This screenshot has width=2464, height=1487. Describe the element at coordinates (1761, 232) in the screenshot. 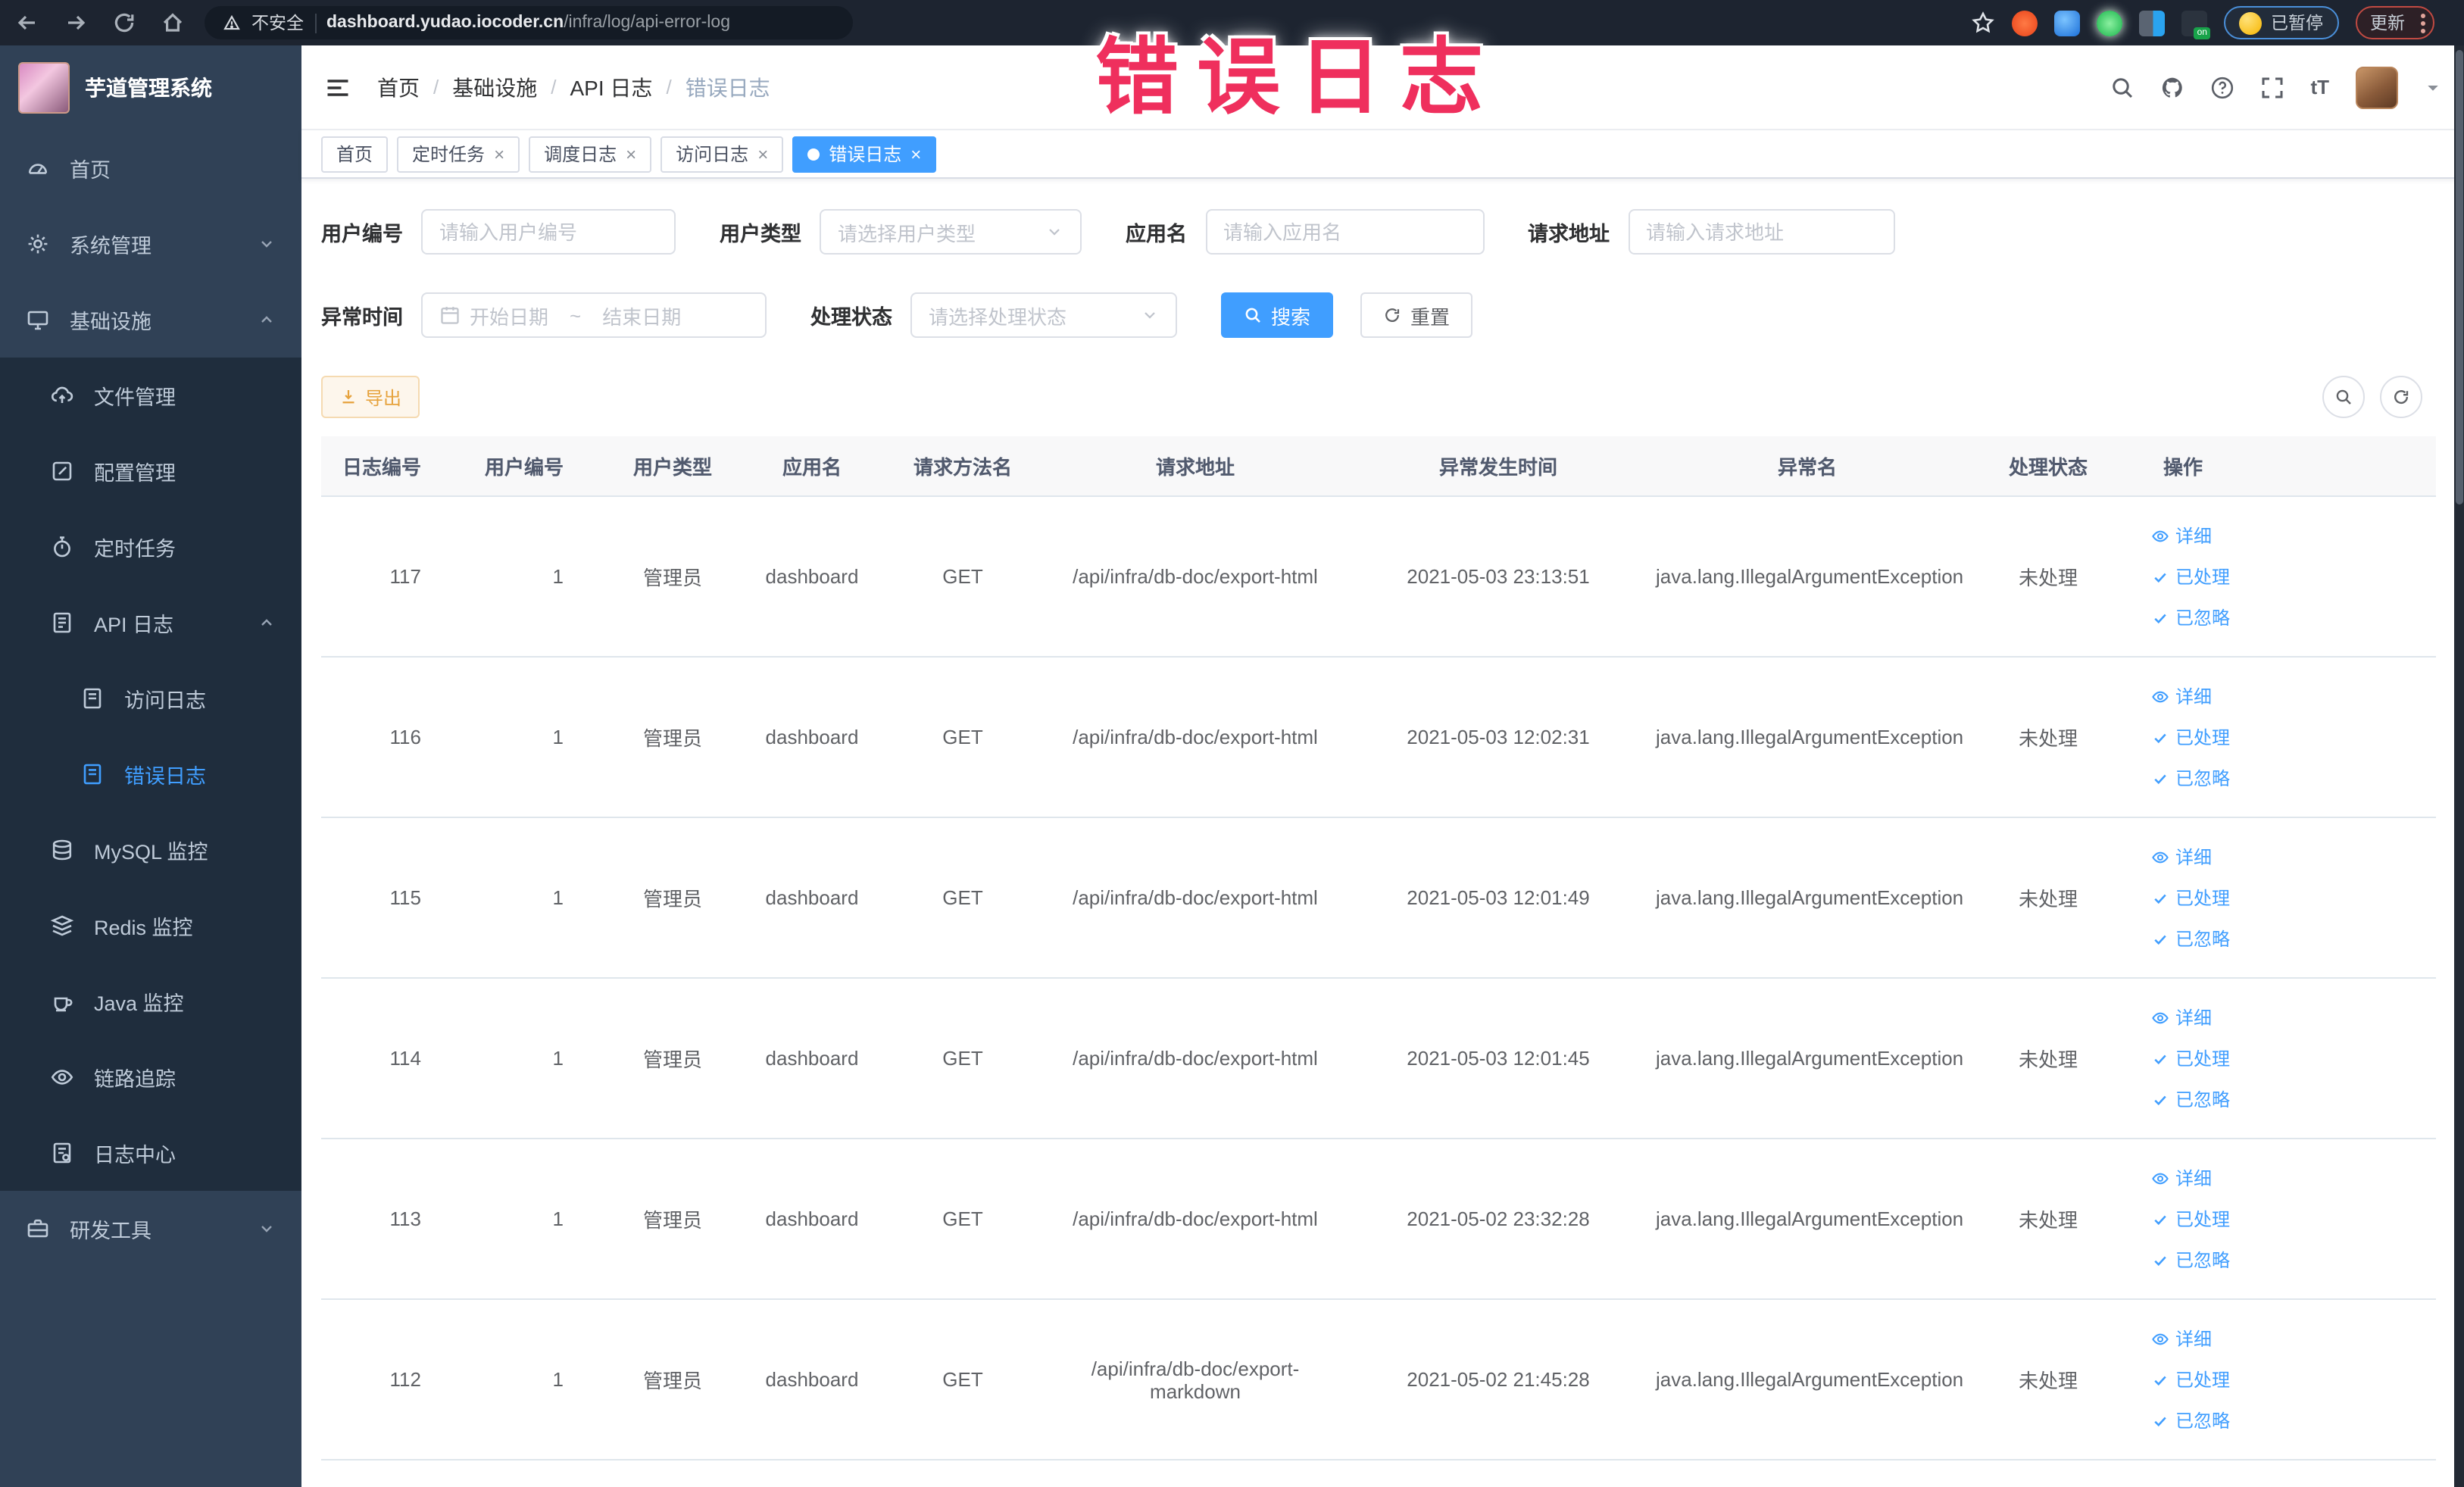

I see `request-url-input` at that location.